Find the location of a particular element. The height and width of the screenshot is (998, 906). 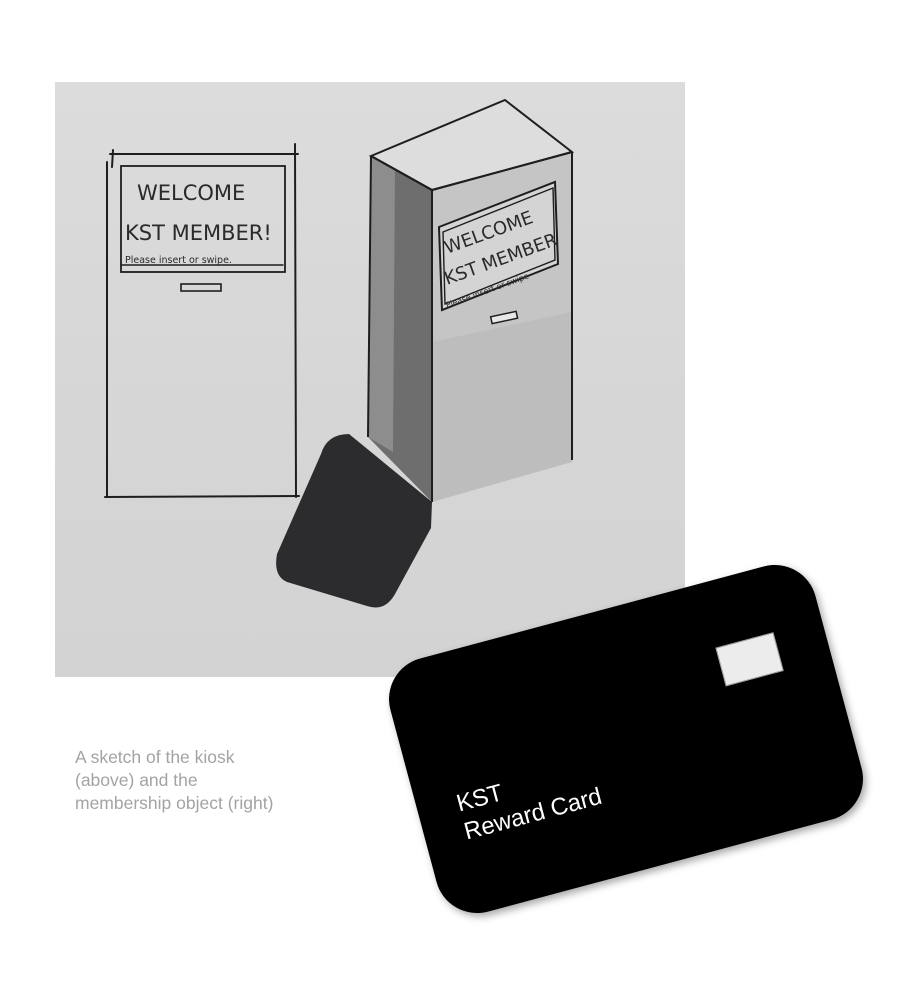

caption-line-2: (above) and the is located at coordinates (136, 780).